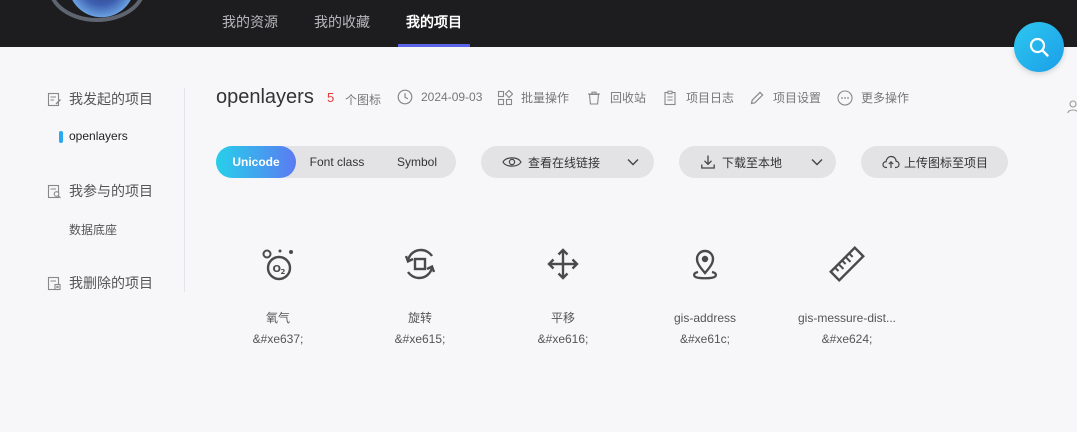  Describe the element at coordinates (417, 162) in the screenshot. I see `tab-symbol: Symbol` at that location.